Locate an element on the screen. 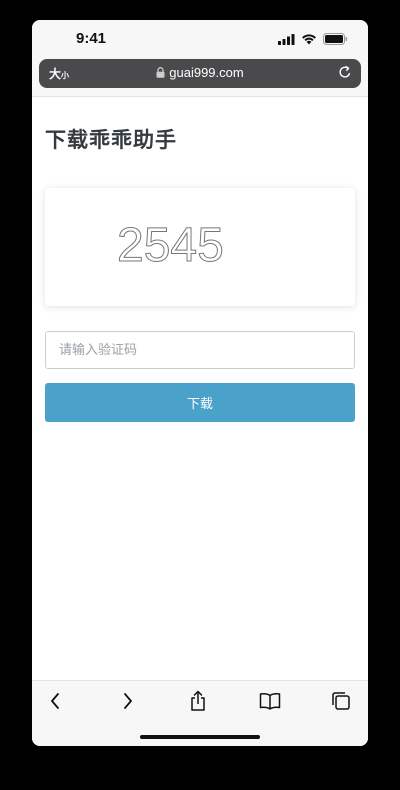 Image resolution: width=400 pixels, height=790 pixels. lock-icon is located at coordinates (160, 73).